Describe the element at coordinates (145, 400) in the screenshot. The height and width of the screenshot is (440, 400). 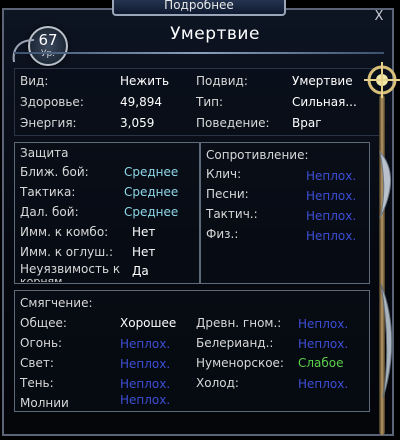
I see `mitigation-value-lightning: Неплох.` at that location.